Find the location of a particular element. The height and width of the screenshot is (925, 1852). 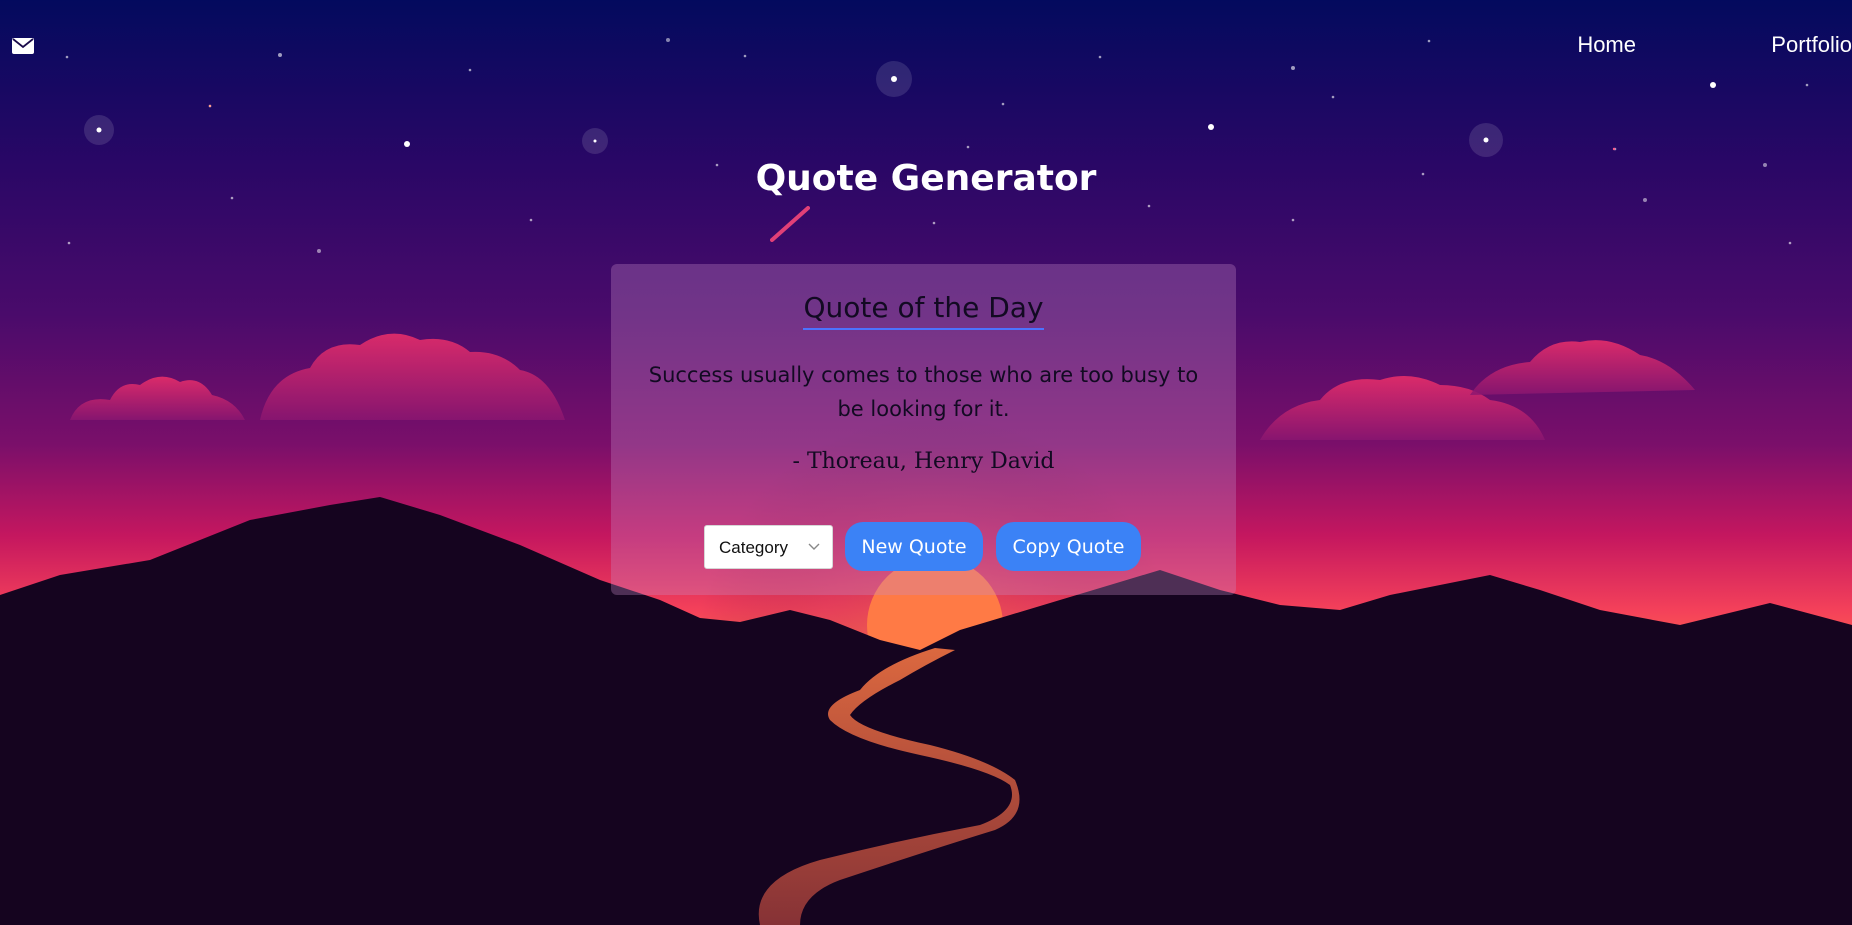

new-quote-button: New Quote is located at coordinates (914, 546).